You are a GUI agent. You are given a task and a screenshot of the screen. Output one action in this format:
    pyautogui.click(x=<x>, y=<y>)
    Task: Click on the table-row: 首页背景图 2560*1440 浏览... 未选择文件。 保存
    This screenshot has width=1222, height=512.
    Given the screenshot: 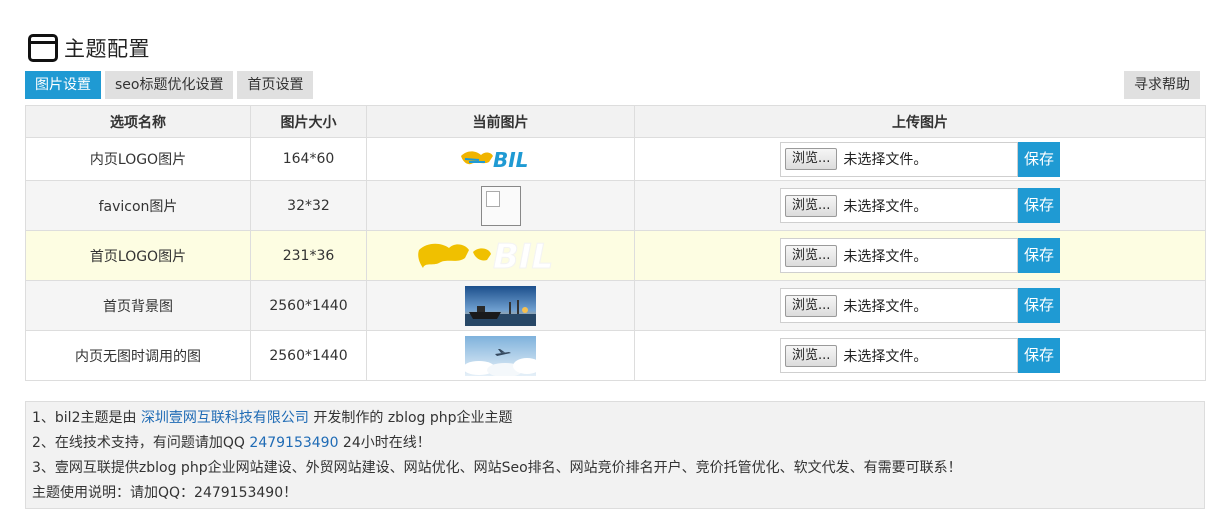 What is the action you would take?
    pyautogui.click(x=615, y=305)
    